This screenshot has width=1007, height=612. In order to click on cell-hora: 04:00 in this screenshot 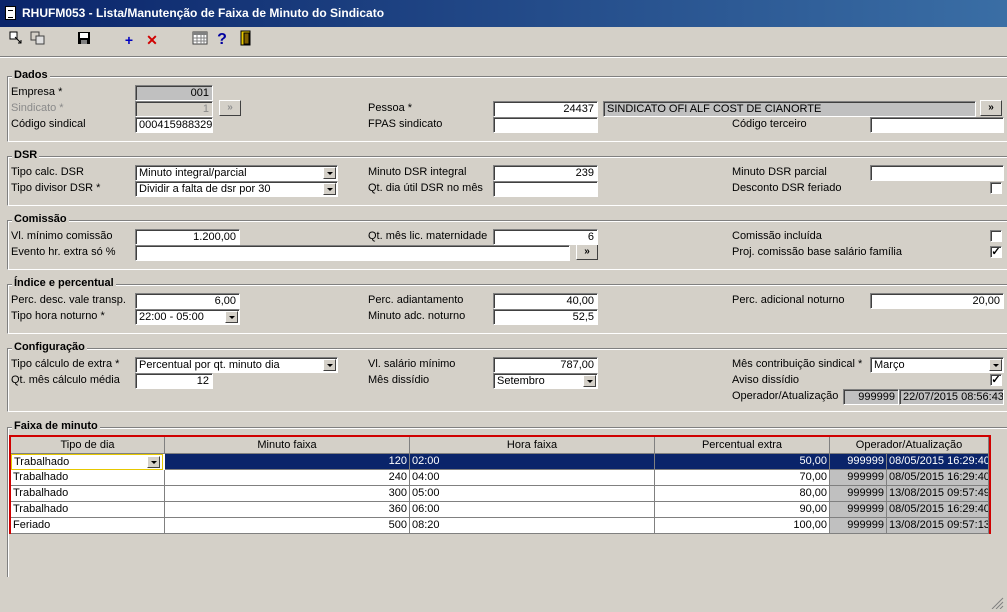, I will do `click(532, 478)`.